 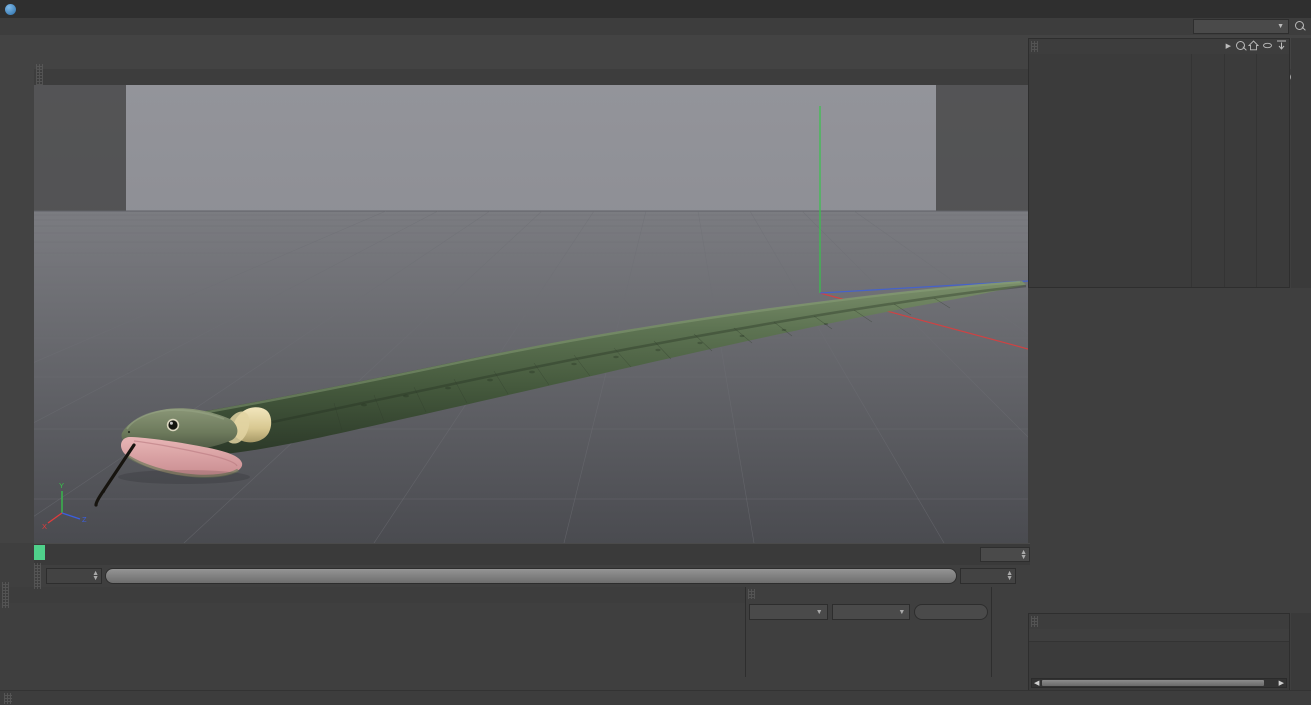 I want to click on coordinate-manager: ▼ ▼, so click(x=869, y=632).